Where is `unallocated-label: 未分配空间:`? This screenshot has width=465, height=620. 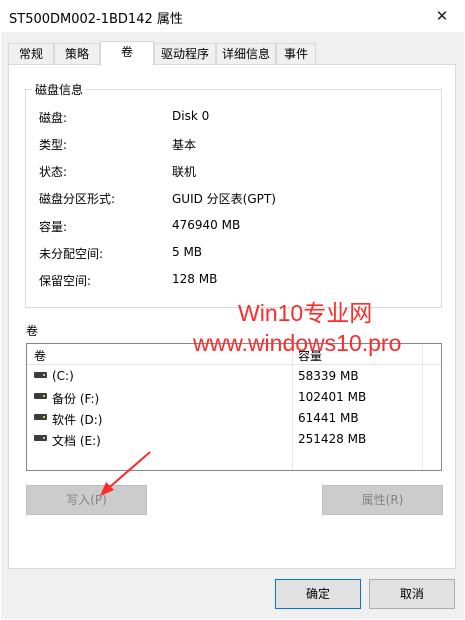
unallocated-label: 未分配空间: is located at coordinates (71, 254).